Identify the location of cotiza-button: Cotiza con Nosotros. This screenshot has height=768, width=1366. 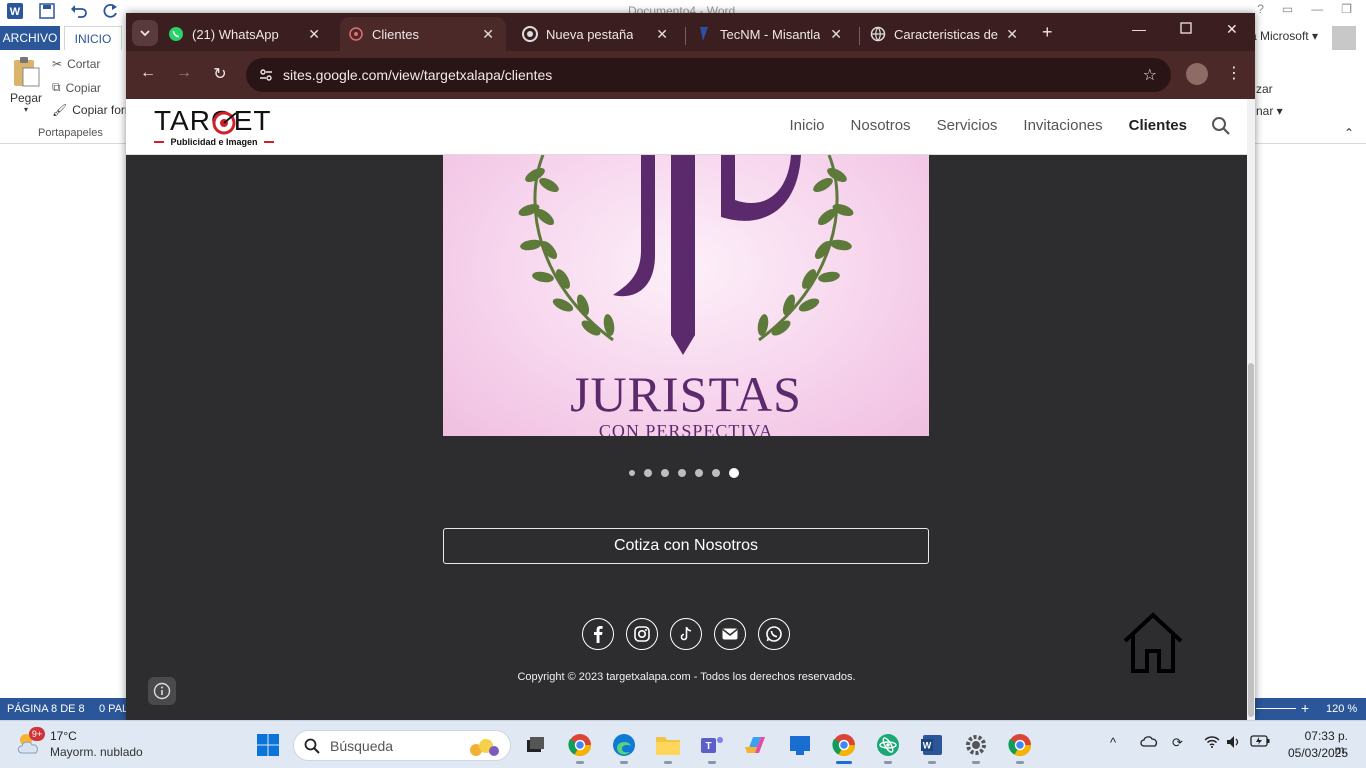
(686, 546).